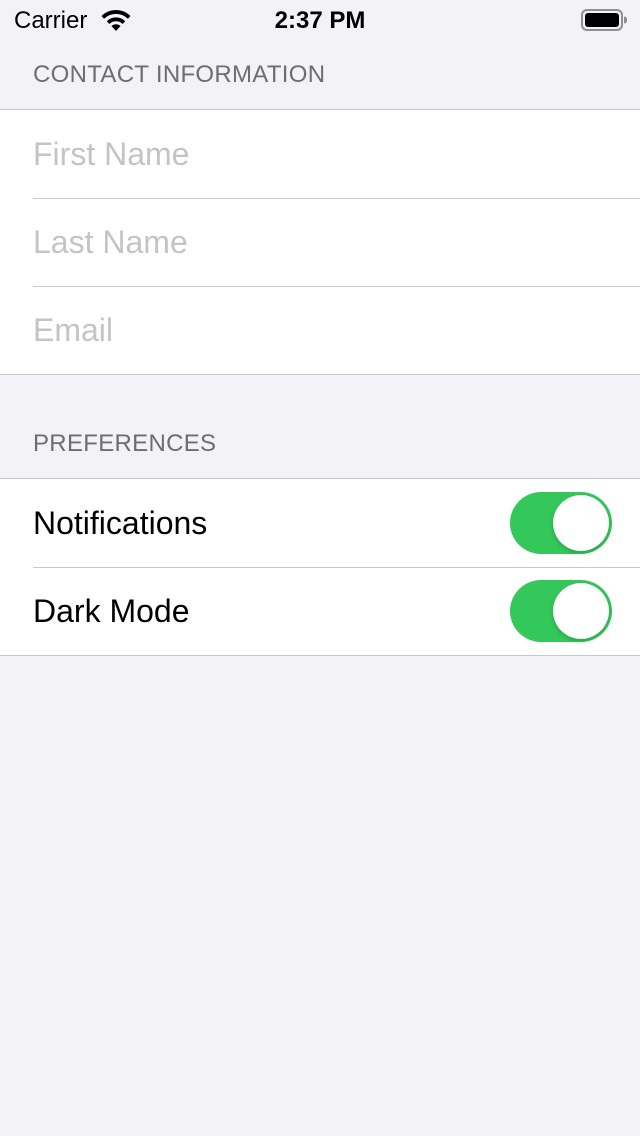 The image size is (640, 1136). What do you see at coordinates (604, 20) in the screenshot?
I see `battery-icon` at bounding box center [604, 20].